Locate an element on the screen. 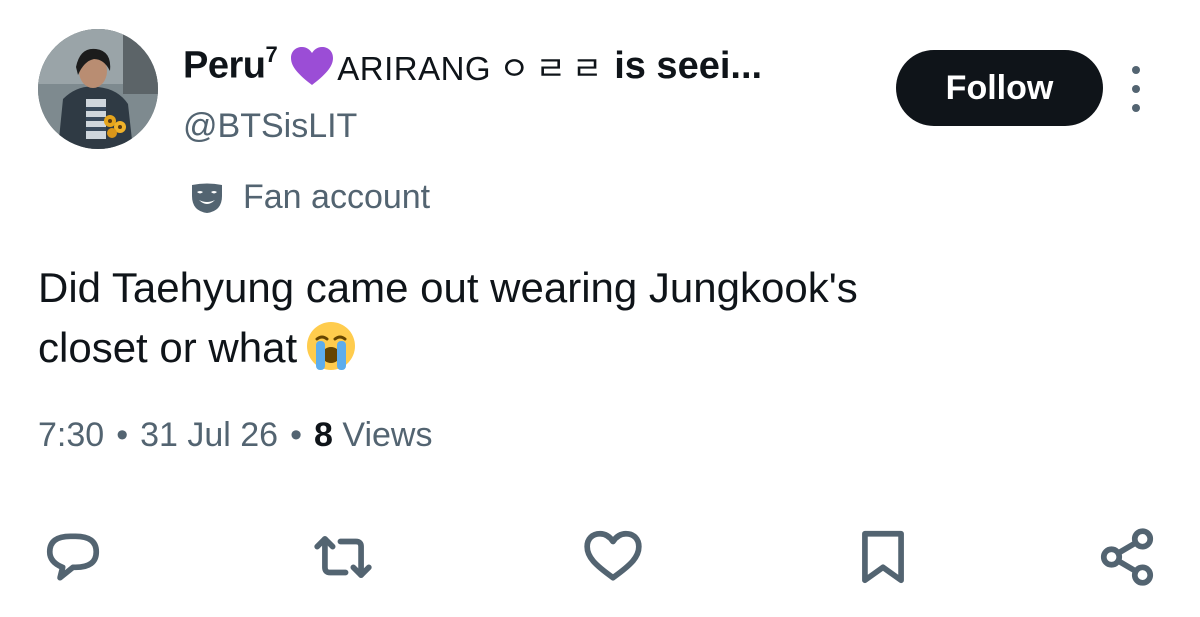  avatar-image is located at coordinates (98, 89).